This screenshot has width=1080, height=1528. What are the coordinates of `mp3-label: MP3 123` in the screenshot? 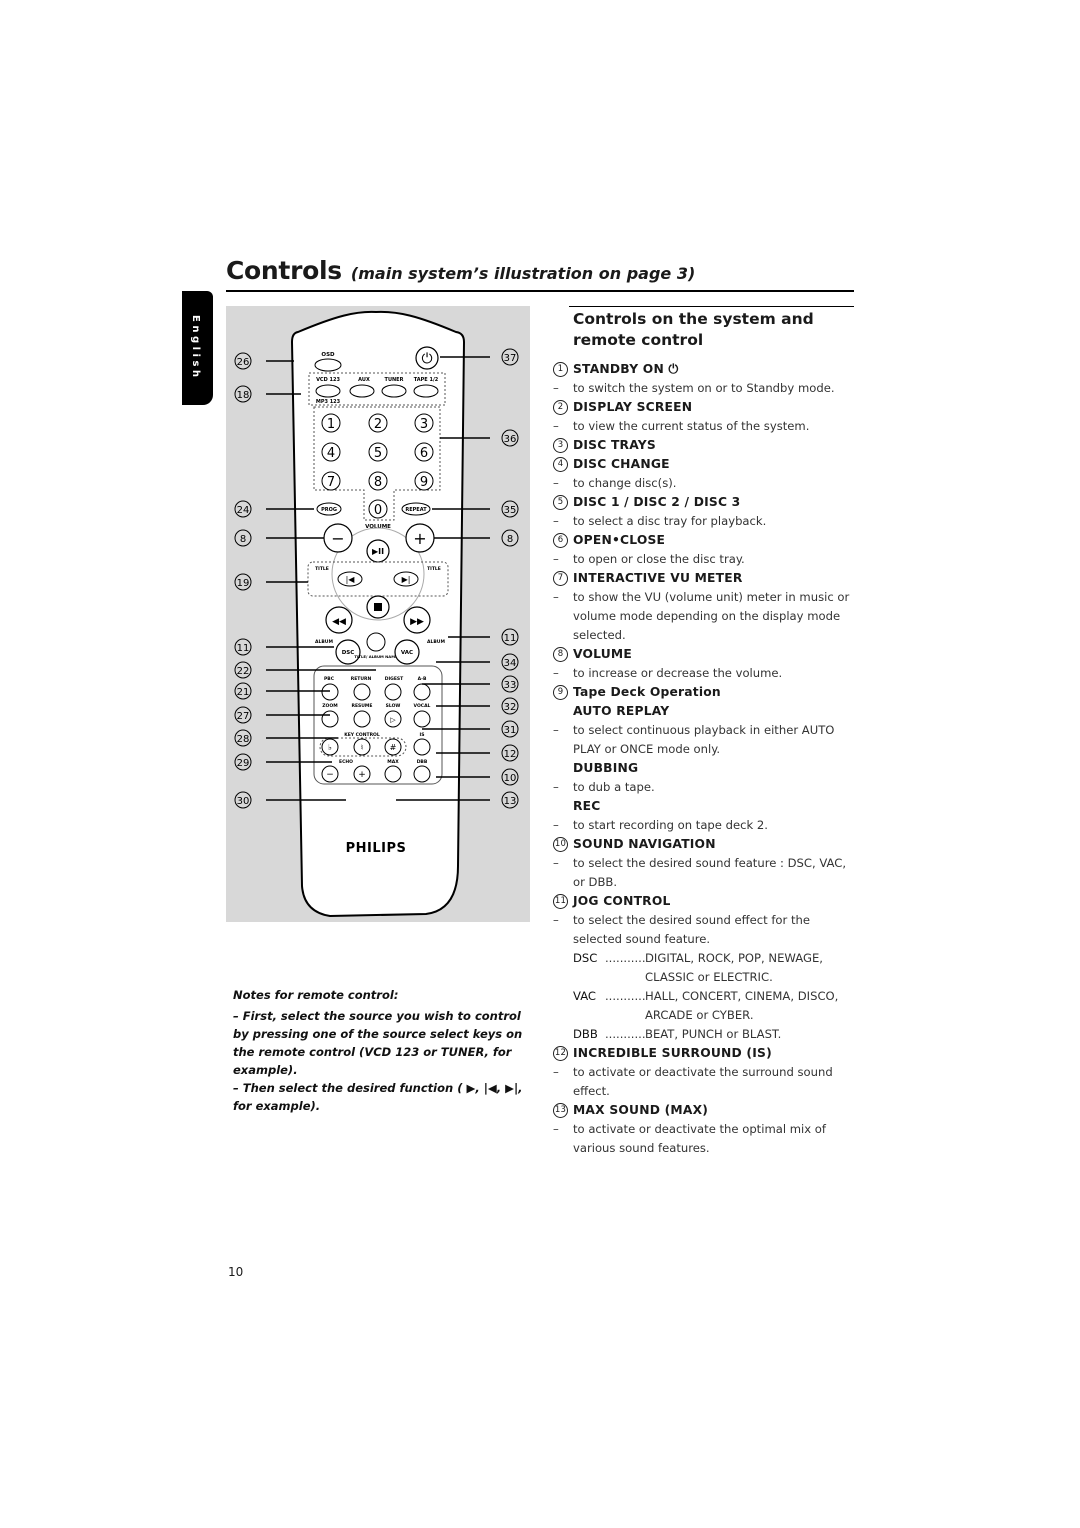 It's located at (328, 402).